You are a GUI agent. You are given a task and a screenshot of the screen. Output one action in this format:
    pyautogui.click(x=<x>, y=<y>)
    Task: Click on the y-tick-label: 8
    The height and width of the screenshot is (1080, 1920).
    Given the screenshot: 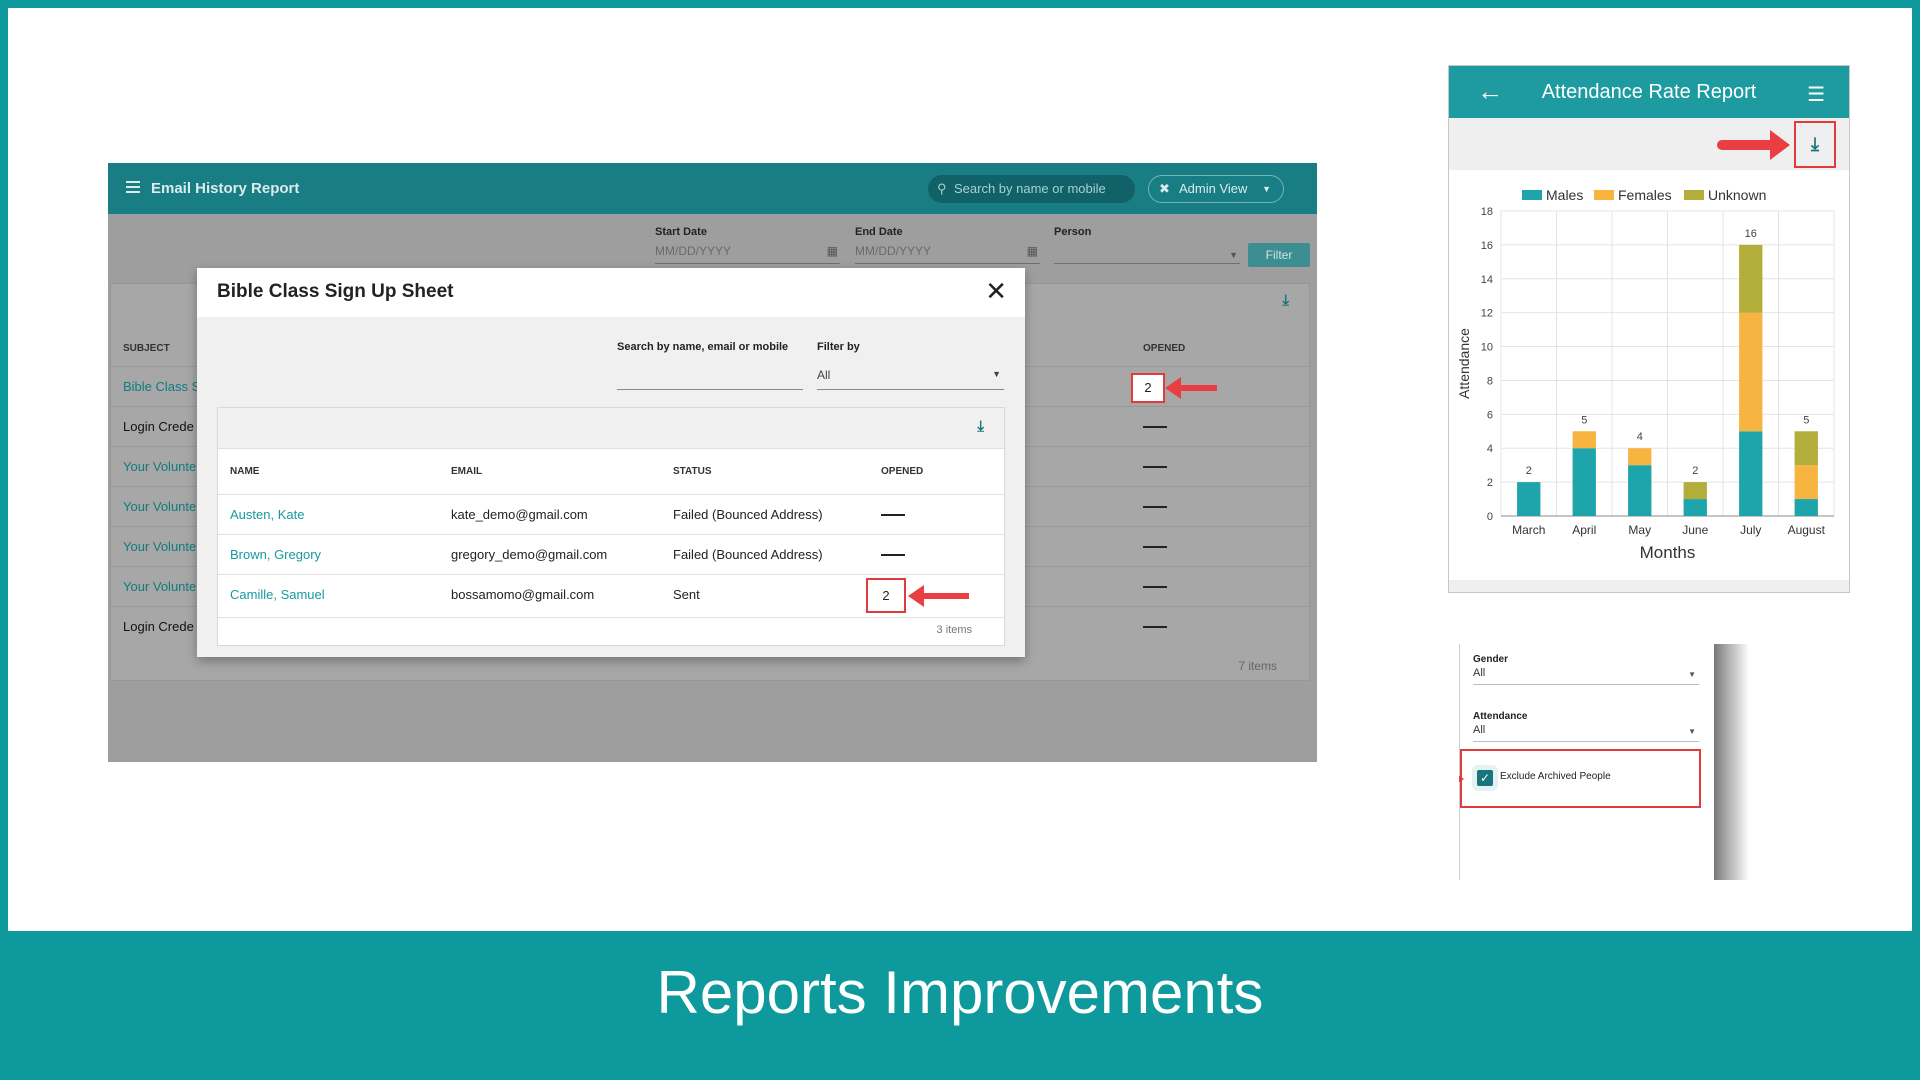 What is the action you would take?
    pyautogui.click(x=1490, y=381)
    